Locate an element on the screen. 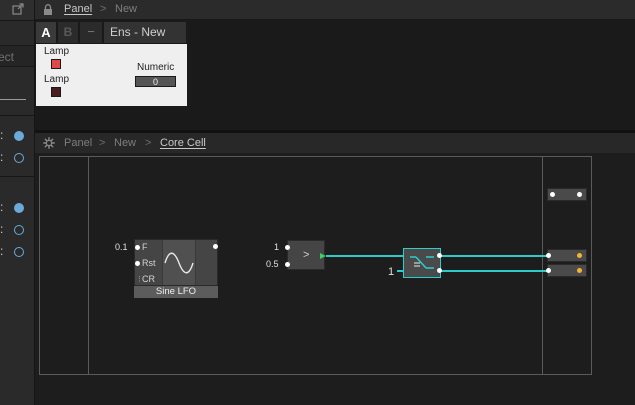  compare-symbol: > is located at coordinates (306, 255).